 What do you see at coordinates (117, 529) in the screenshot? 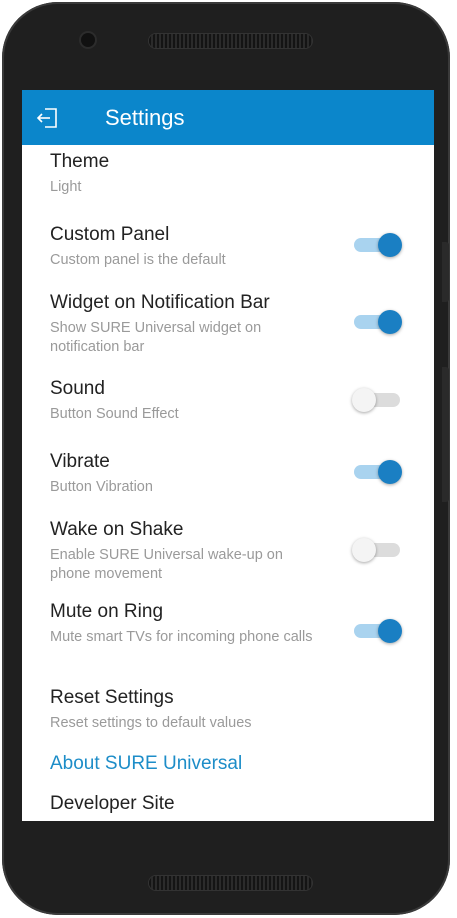
I see `setting-title: Wake on Shake` at bounding box center [117, 529].